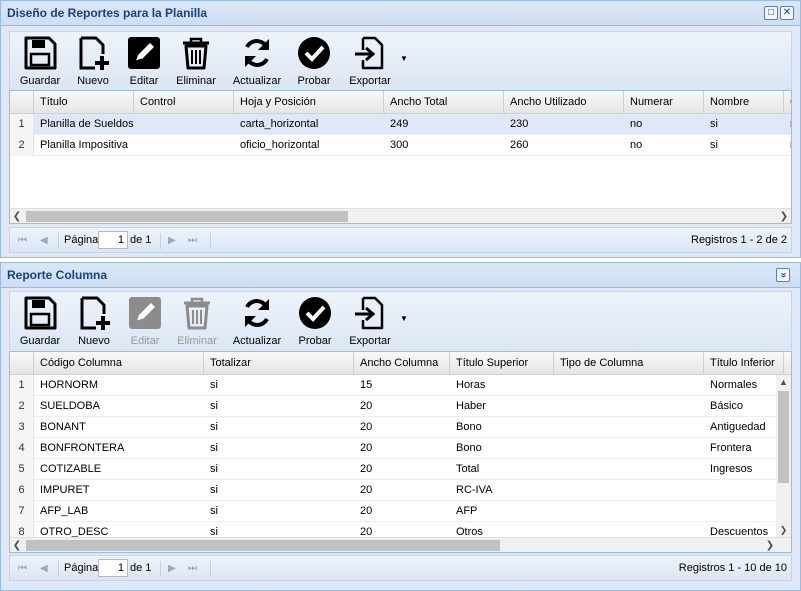  I want to click on button-label: Actualizar, so click(257, 341).